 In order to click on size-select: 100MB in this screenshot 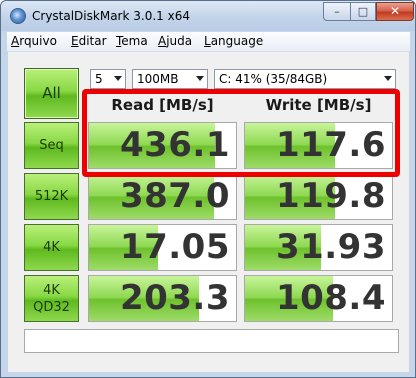, I will do `click(170, 79)`.